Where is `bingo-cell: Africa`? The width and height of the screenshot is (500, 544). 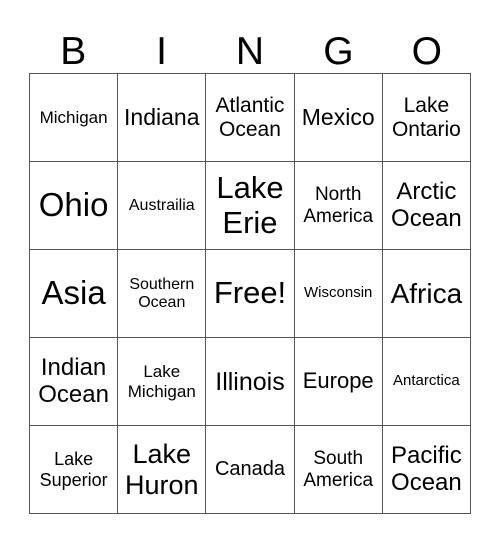
bingo-cell: Africa is located at coordinates (426, 294).